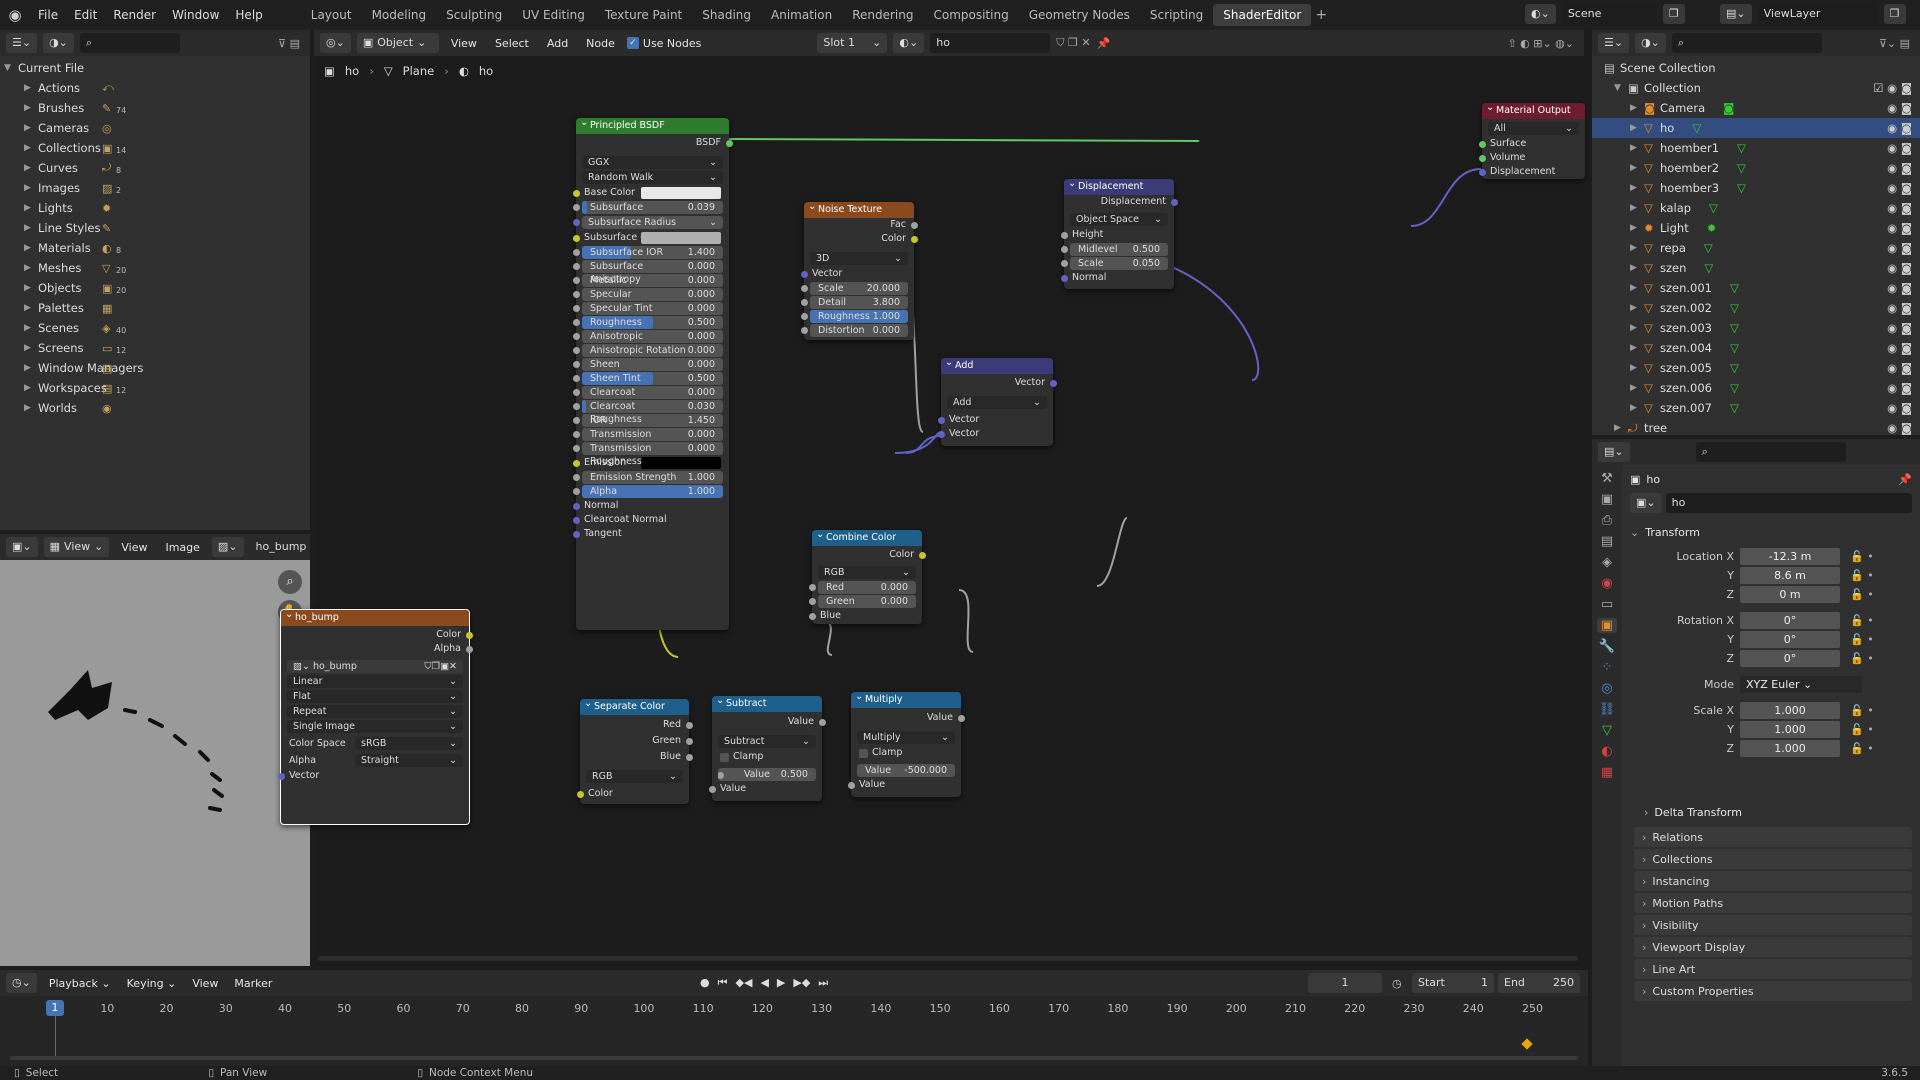 Image resolution: width=1920 pixels, height=1080 pixels. Describe the element at coordinates (1756, 108) in the screenshot. I see `object-row-camera: ▶ ◙ Camera ◙ ◉ ◙` at that location.